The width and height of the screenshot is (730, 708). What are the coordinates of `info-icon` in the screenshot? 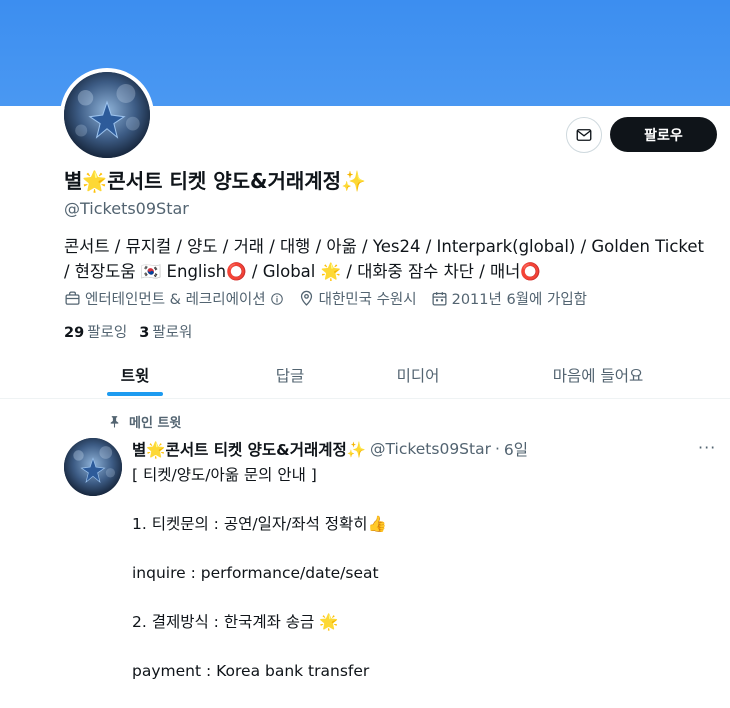 It's located at (277, 299).